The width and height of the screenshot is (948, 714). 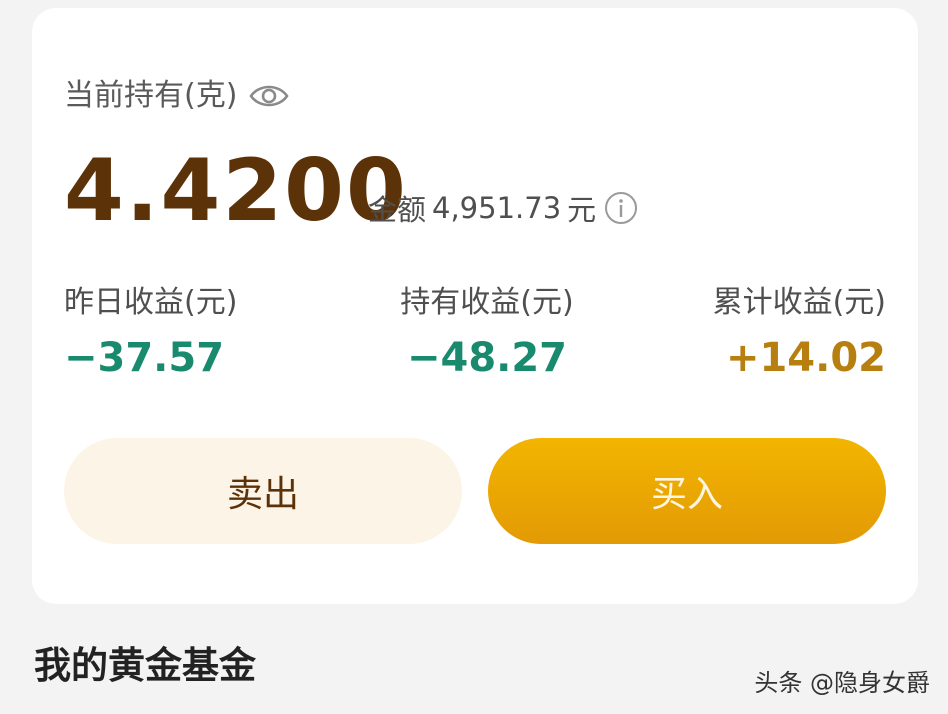 I want to click on amount-row: 金额 4,951.73 元, so click(x=503, y=208).